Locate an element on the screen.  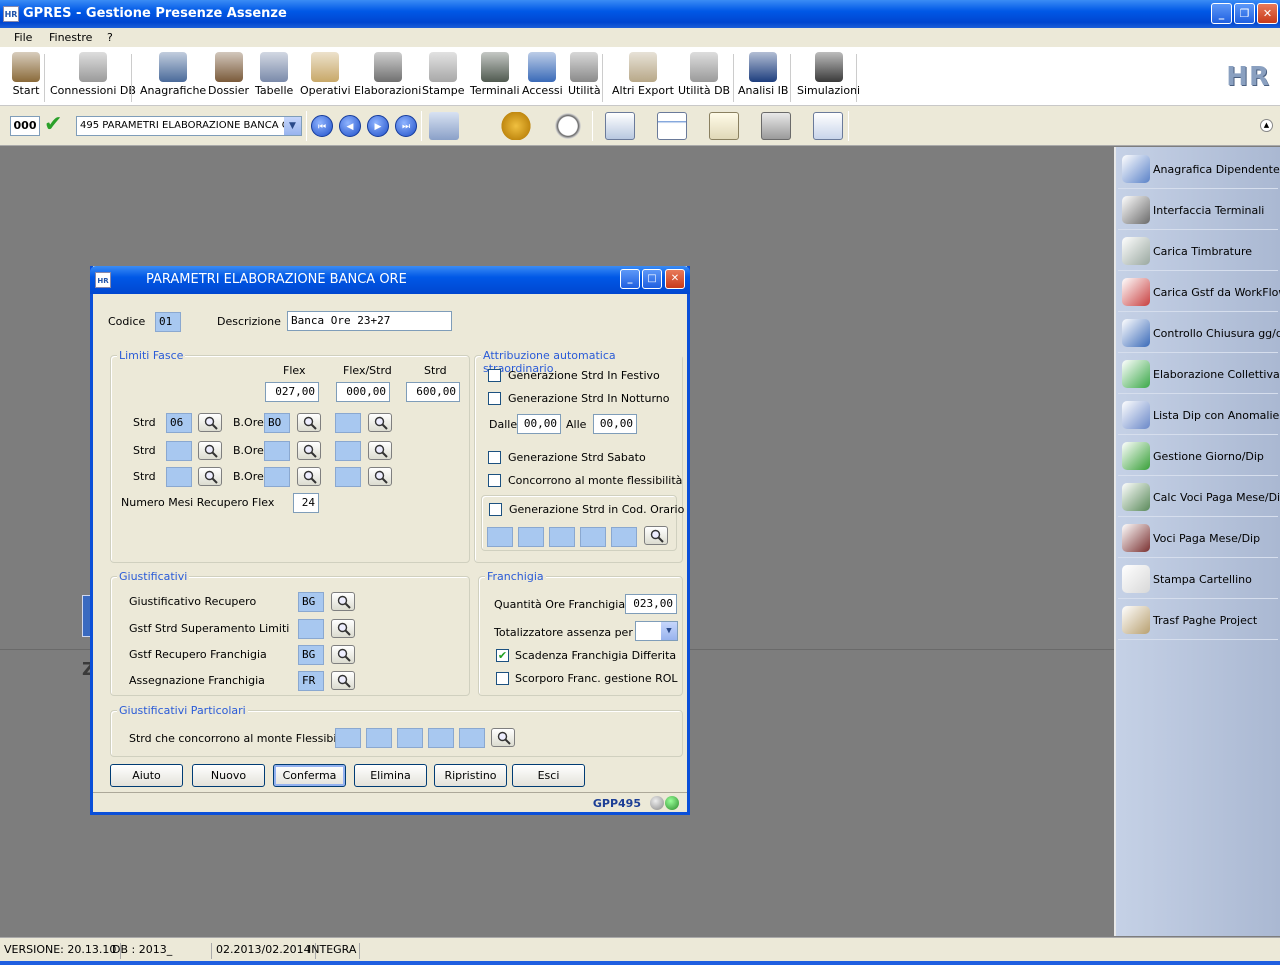
shortcut-lista-dip-con-anomalie: Lista Dip con Anomalie is located at coordinates (1198, 415).